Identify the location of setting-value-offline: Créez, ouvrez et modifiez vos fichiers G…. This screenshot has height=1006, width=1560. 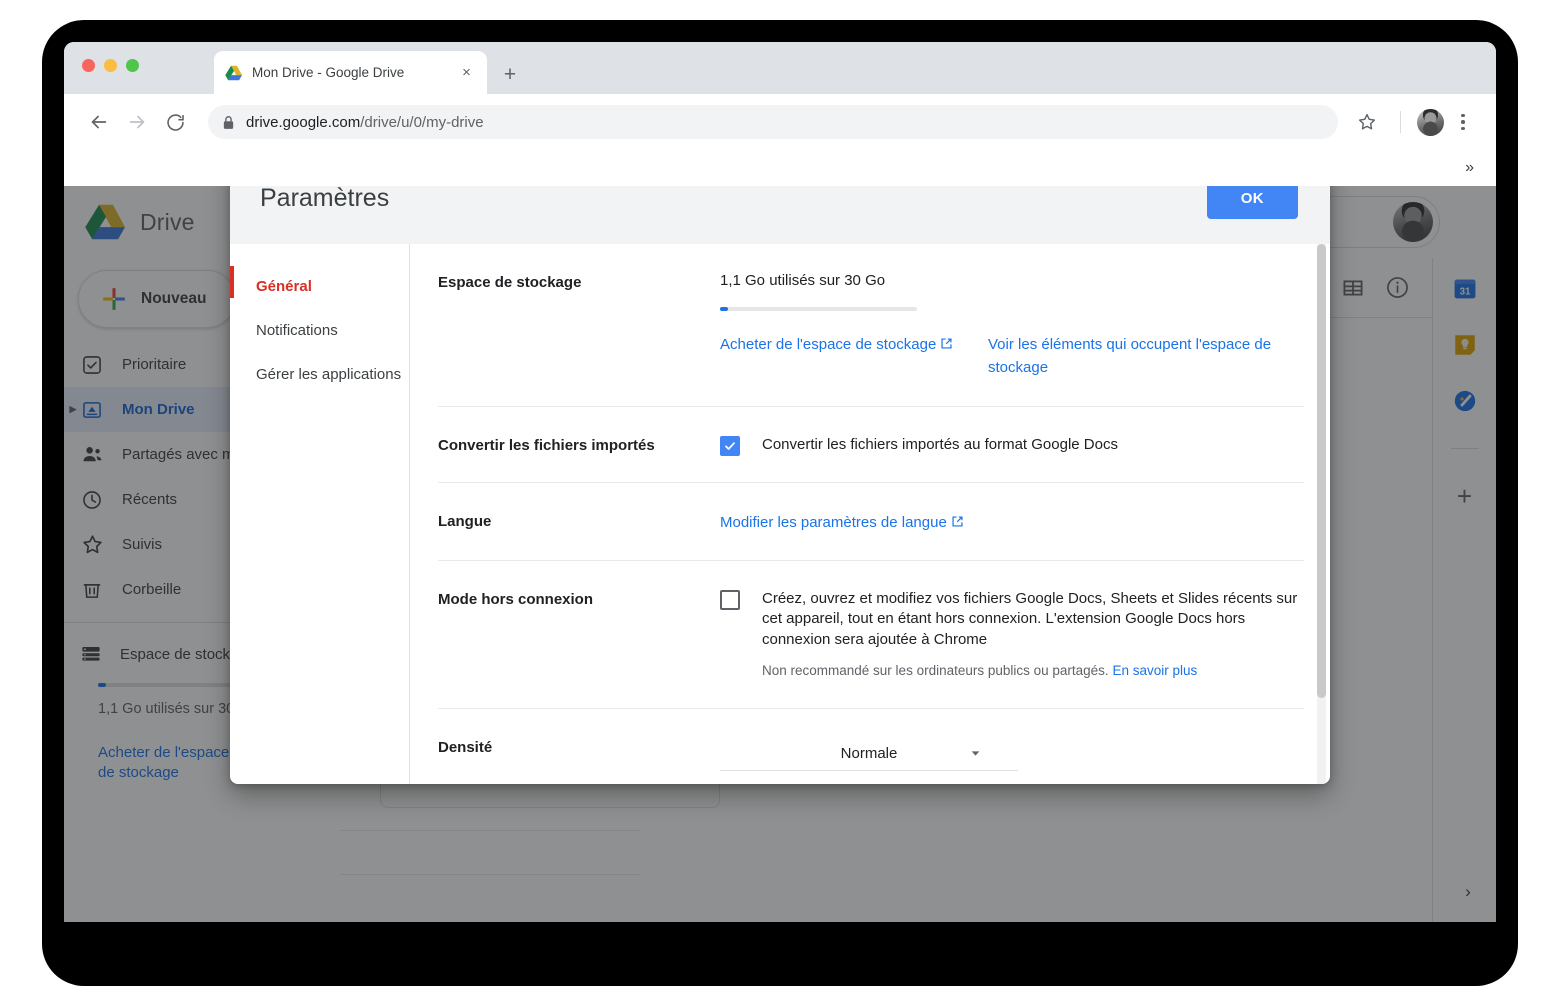
(1012, 635).